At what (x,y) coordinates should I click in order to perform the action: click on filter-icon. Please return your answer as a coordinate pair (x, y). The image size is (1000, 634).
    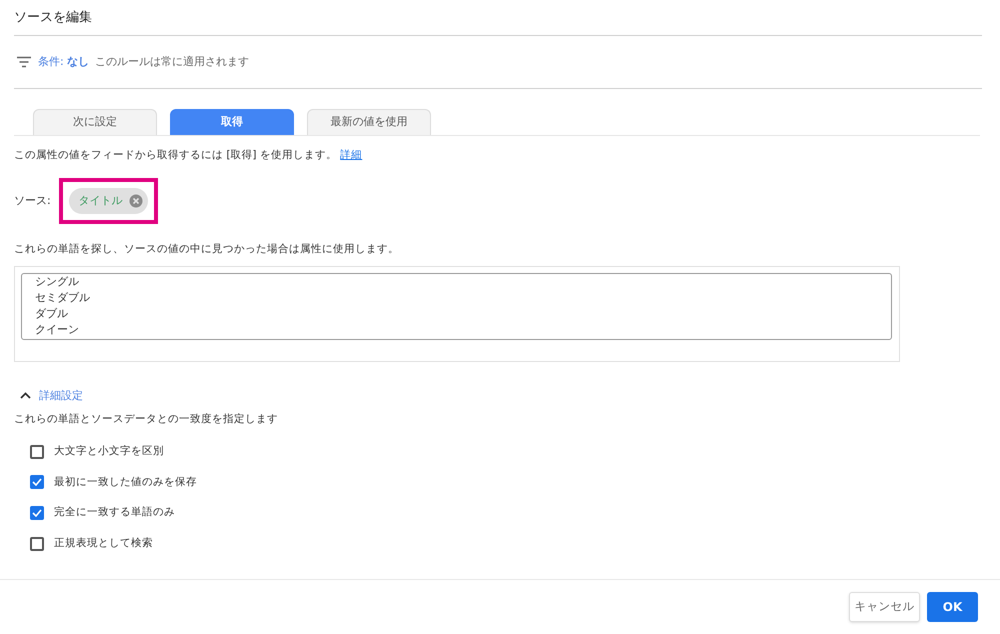
    Looking at the image, I should click on (24, 62).